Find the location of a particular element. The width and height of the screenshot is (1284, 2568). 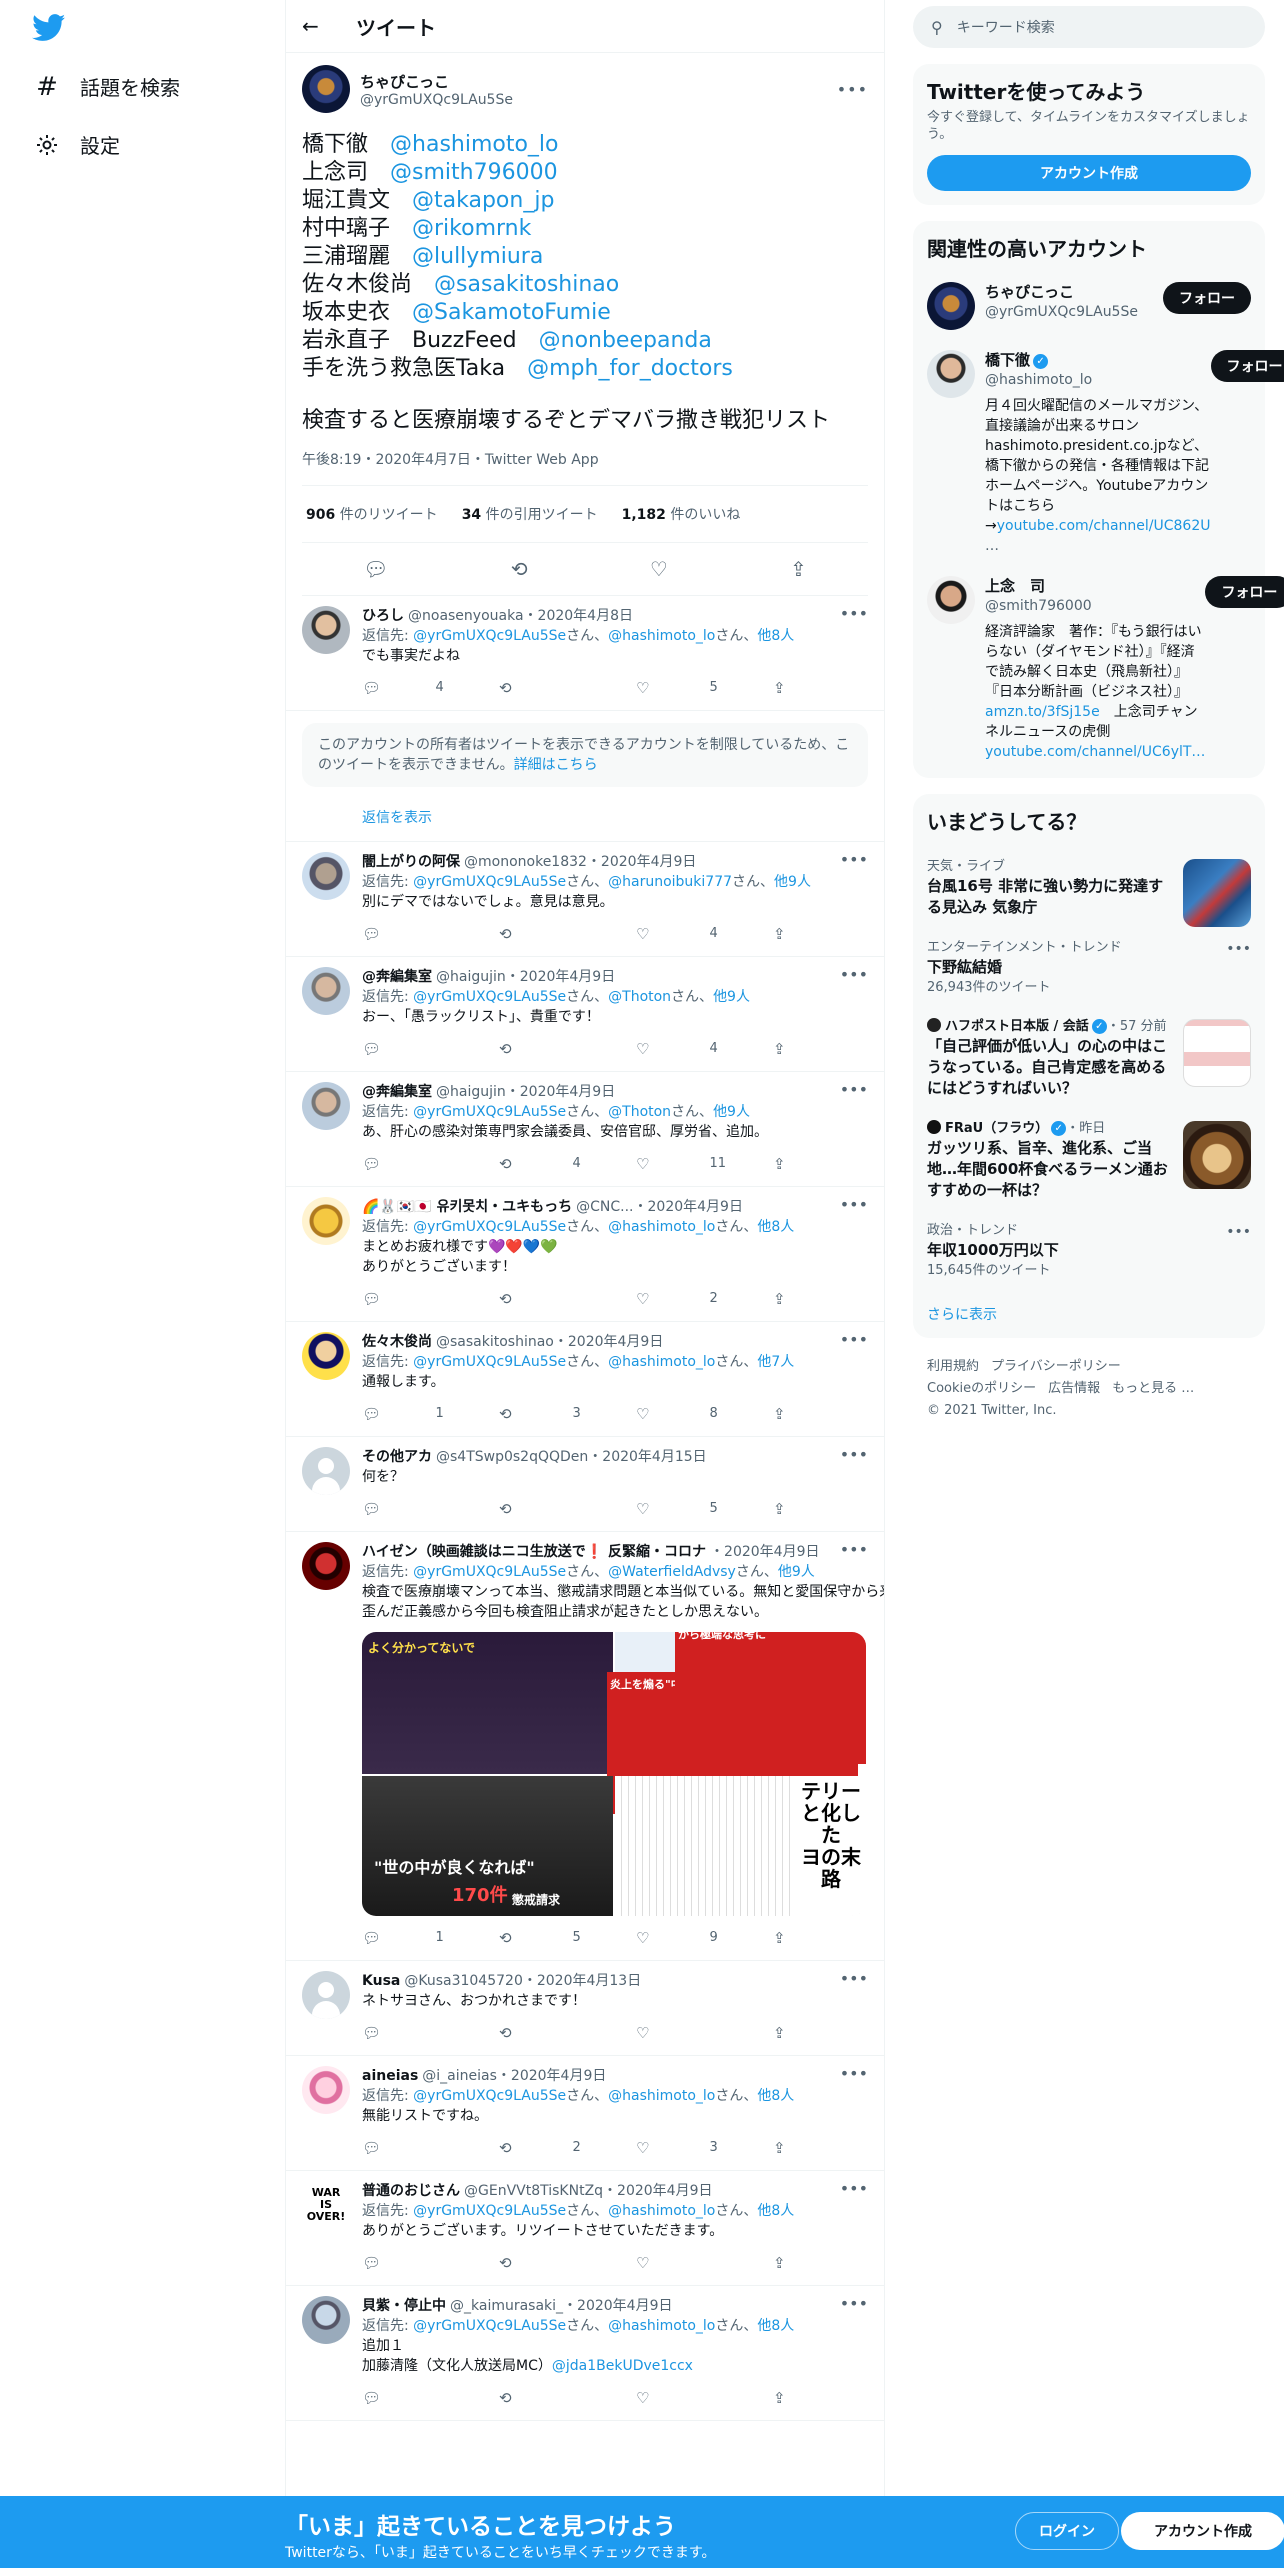

like-button: ♡ 5 is located at coordinates (704, 1509).